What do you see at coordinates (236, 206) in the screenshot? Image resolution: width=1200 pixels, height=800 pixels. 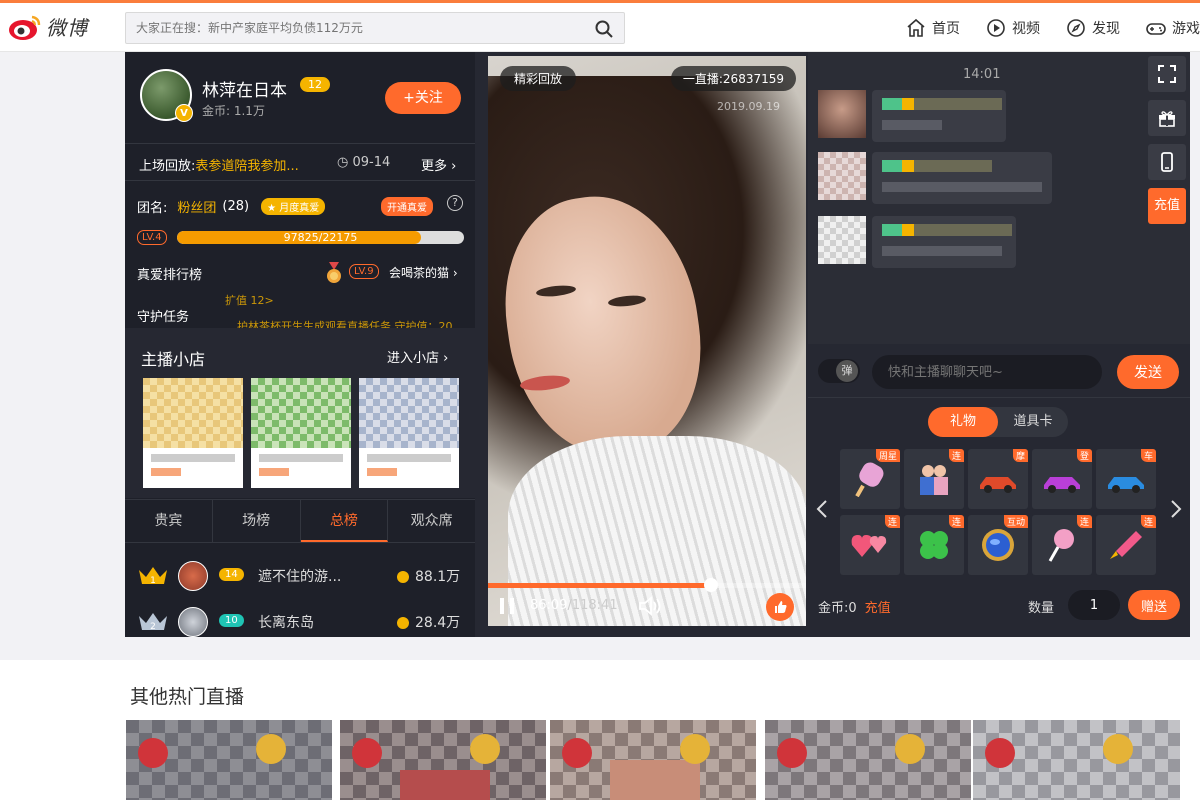 I see `fan-group-count: (28)` at bounding box center [236, 206].